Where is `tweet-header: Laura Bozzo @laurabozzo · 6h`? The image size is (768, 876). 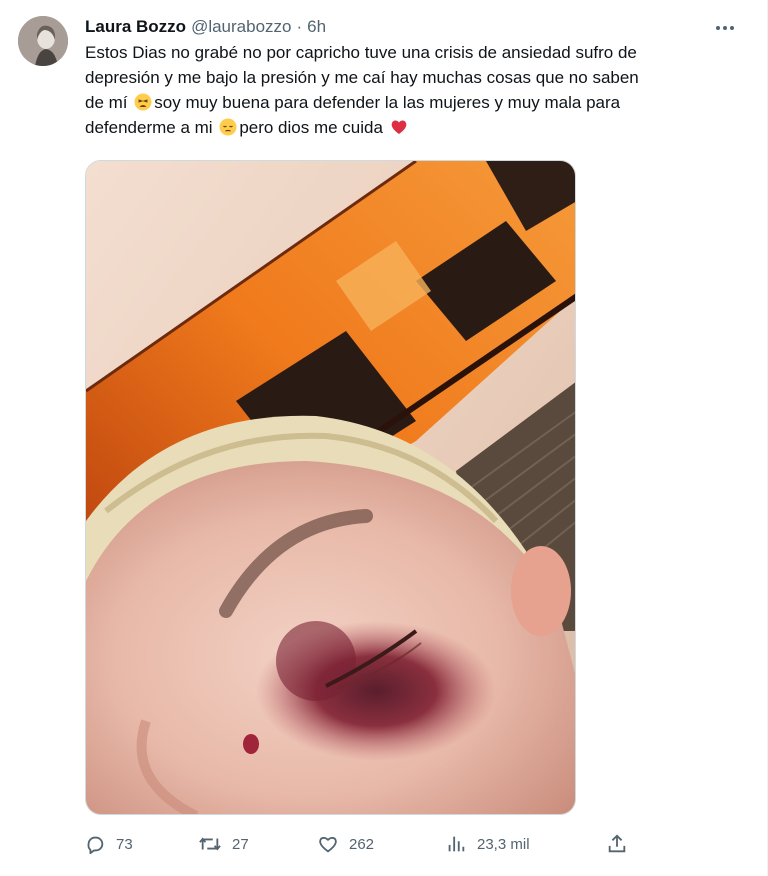
tweet-header: Laura Bozzo @laurabozzo · 6h is located at coordinates (205, 27).